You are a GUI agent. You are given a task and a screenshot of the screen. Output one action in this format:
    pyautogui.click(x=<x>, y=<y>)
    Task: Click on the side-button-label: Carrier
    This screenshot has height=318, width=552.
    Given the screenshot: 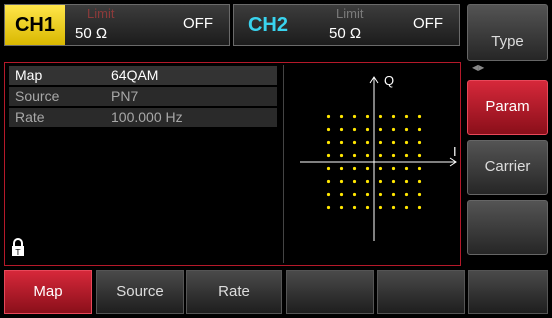 What is the action you would take?
    pyautogui.click(x=507, y=166)
    